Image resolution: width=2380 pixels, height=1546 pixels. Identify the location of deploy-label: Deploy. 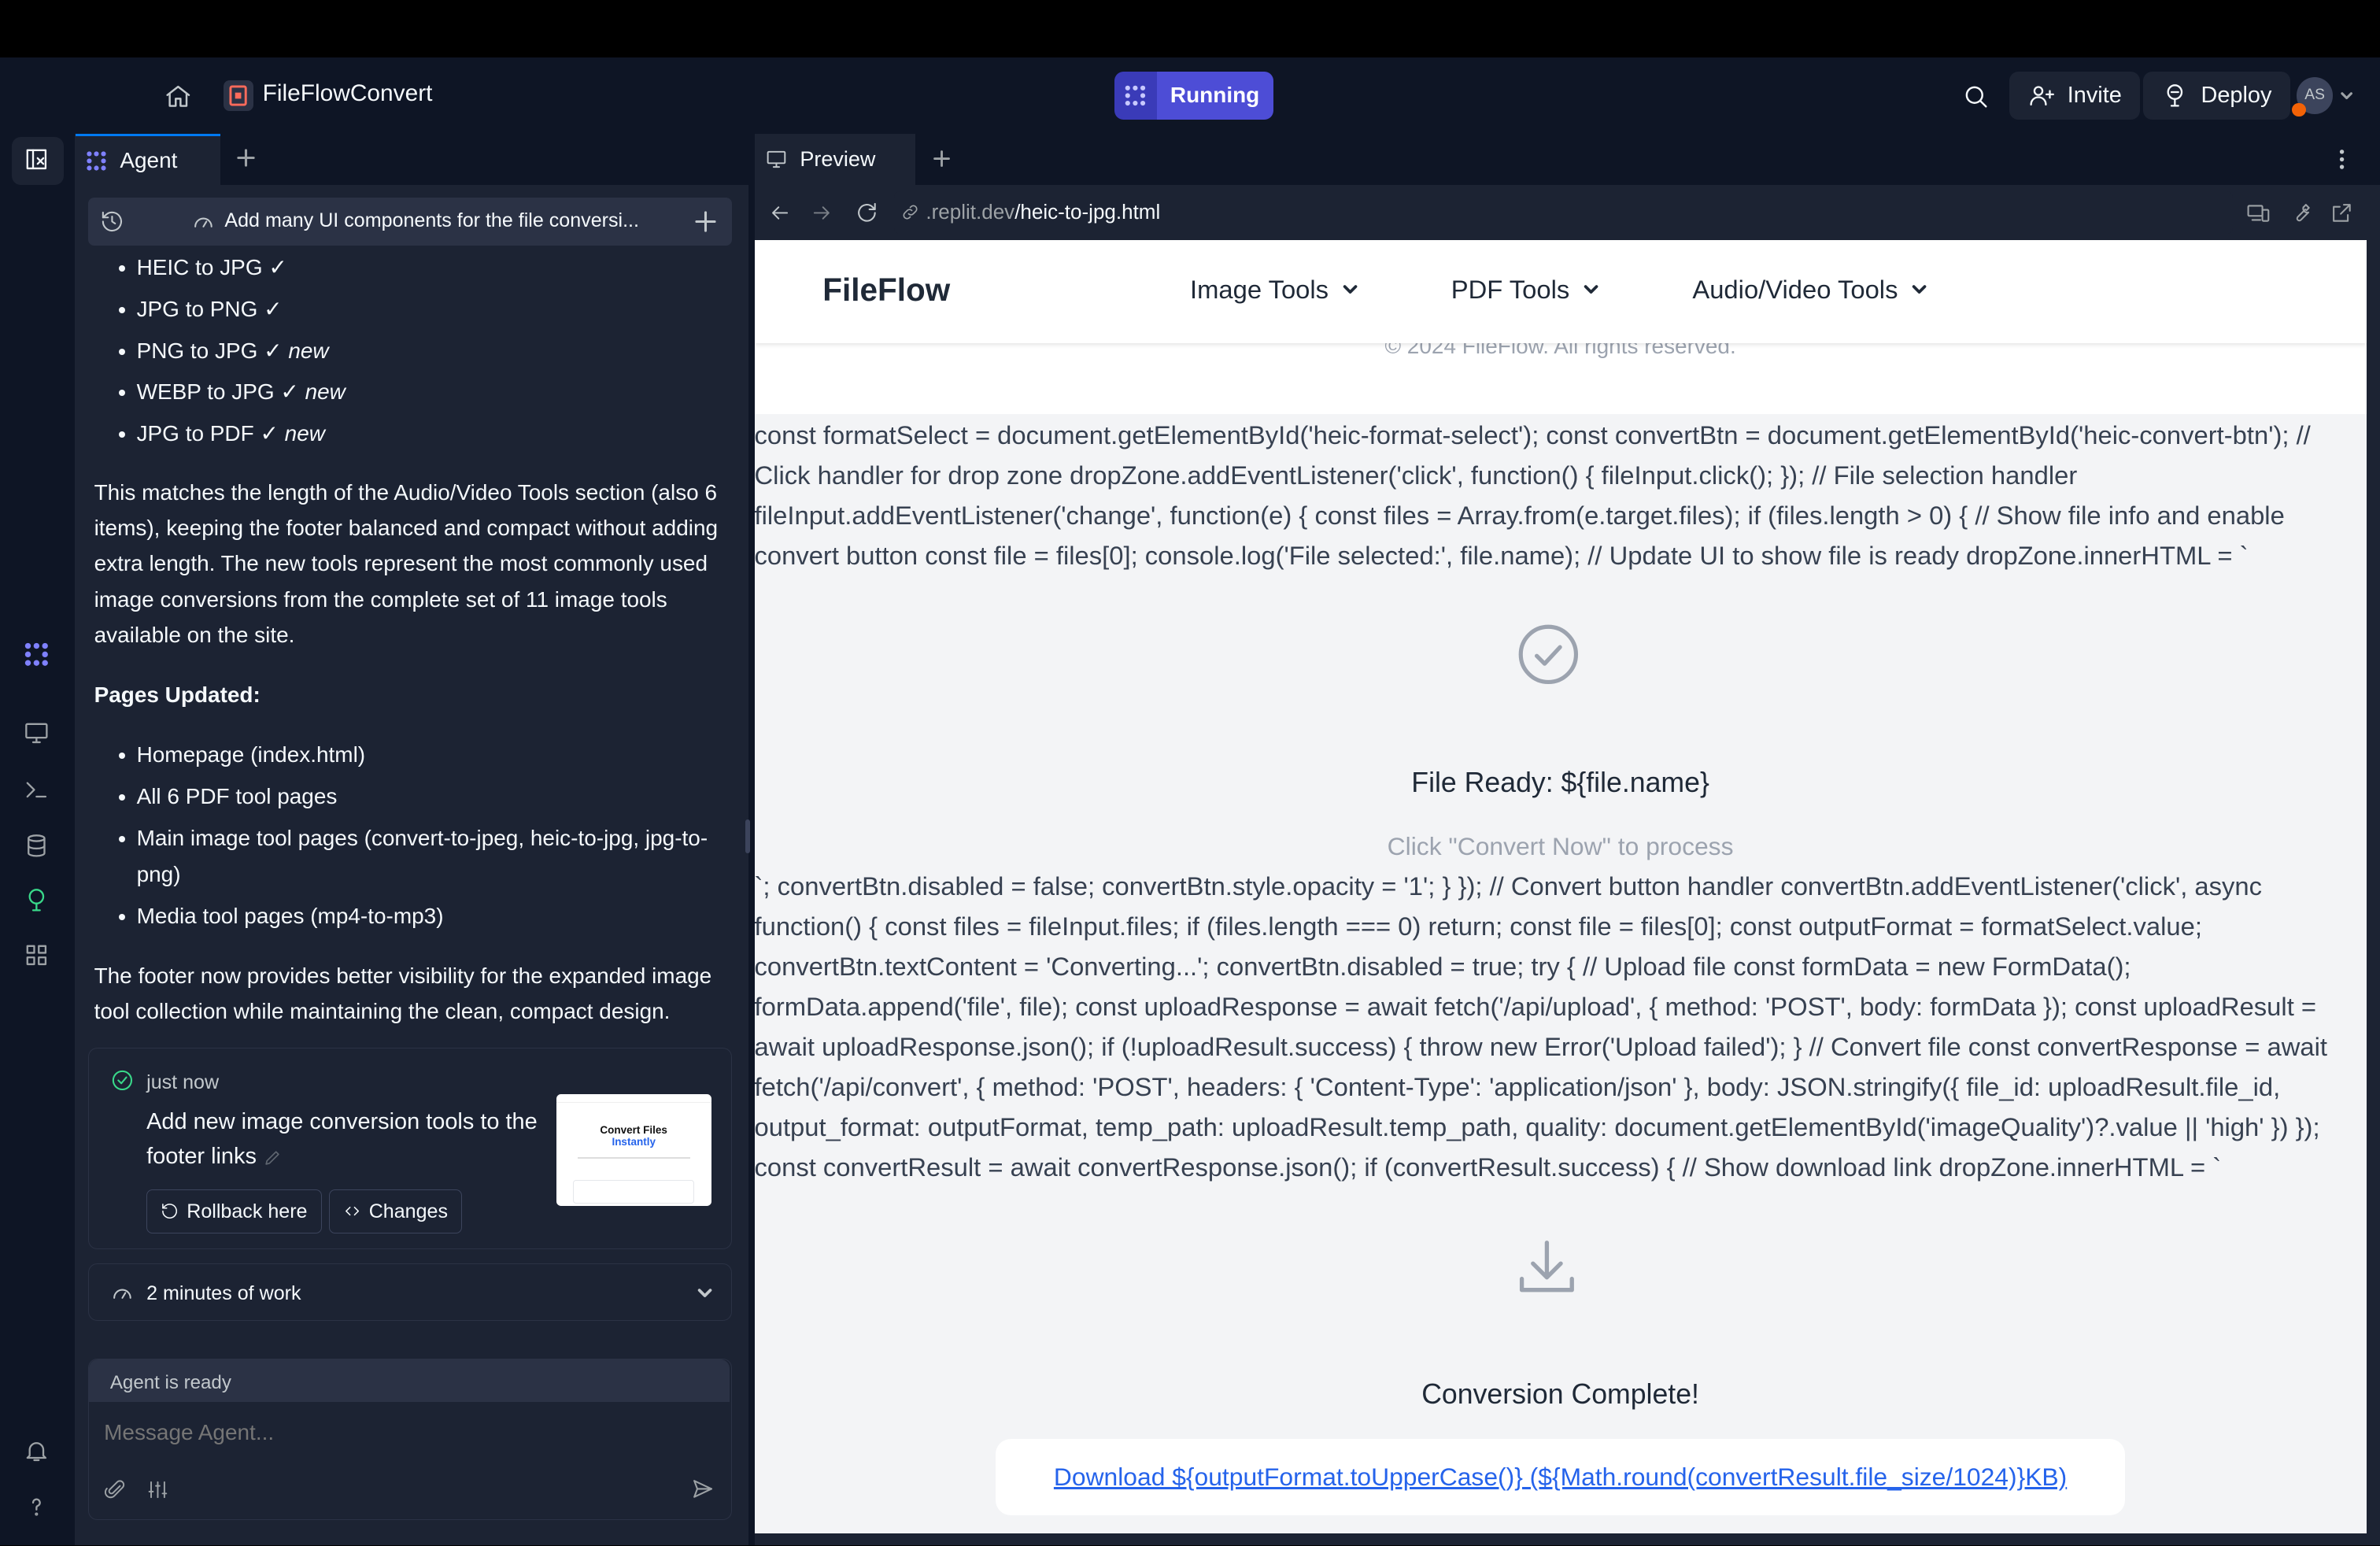
(2236, 95).